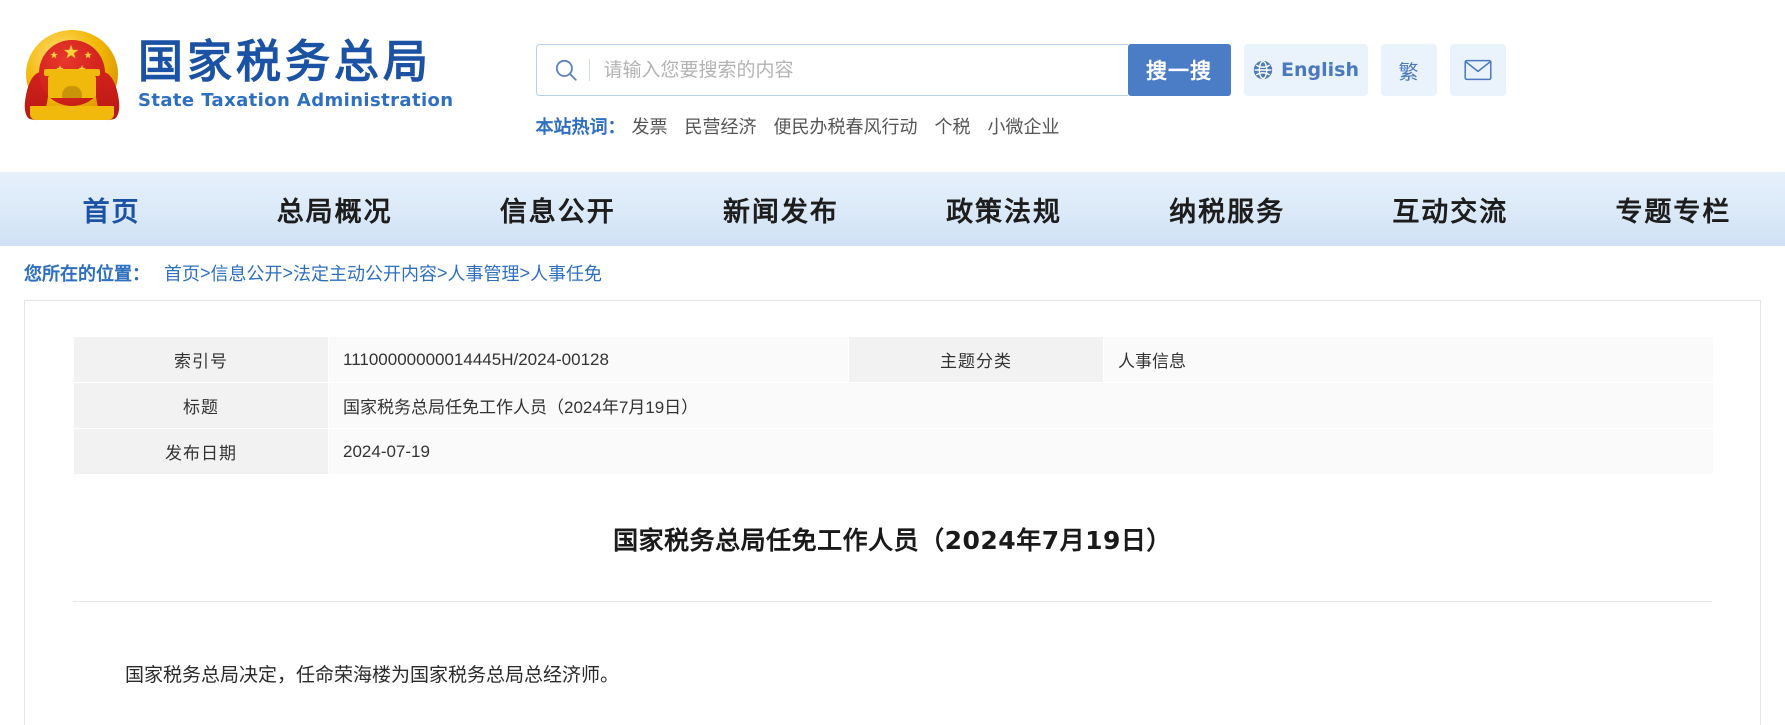 This screenshot has width=1785, height=725. I want to click on mail-icon, so click(1477, 70).